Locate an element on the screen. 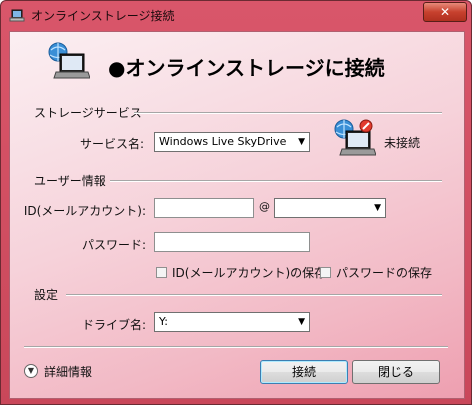  service-name-select: Windows Live SkyDrive ▼ is located at coordinates (232, 142).